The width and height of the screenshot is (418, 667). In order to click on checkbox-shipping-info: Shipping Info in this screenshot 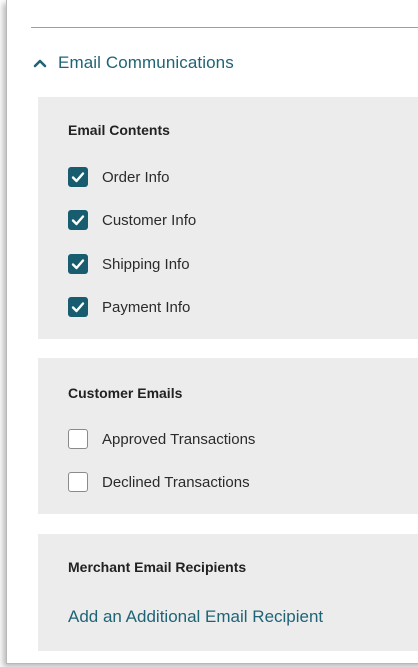, I will do `click(129, 264)`.